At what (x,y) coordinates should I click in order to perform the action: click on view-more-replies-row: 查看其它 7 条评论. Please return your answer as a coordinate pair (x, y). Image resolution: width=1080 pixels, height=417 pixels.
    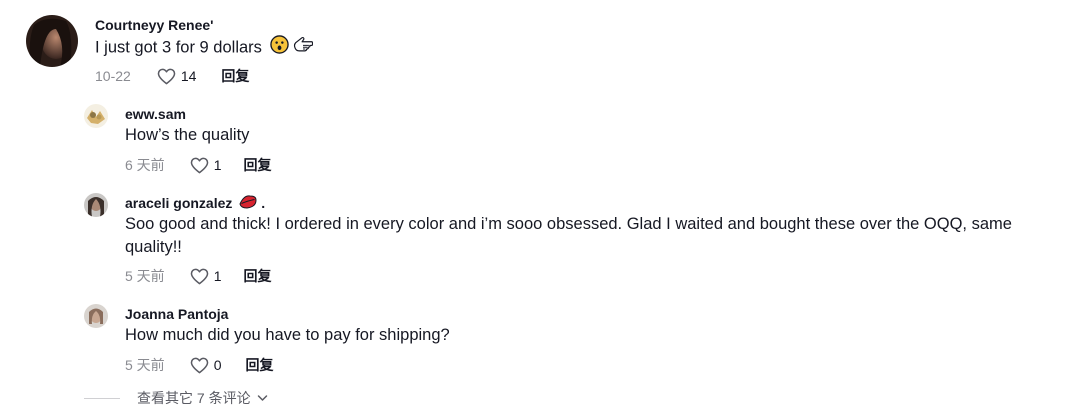
    Looking at the image, I should click on (176, 398).